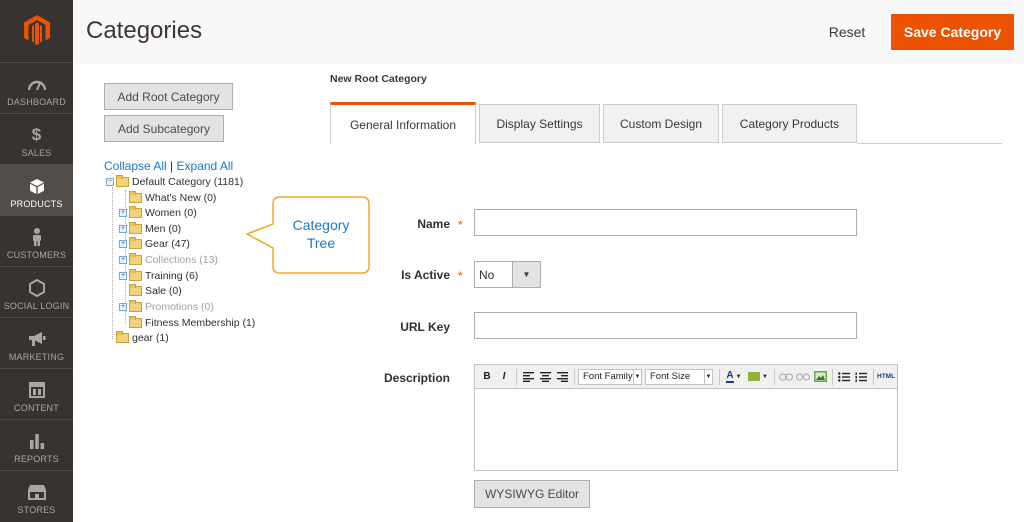  I want to click on callout-text-line1: Category, so click(321, 225).